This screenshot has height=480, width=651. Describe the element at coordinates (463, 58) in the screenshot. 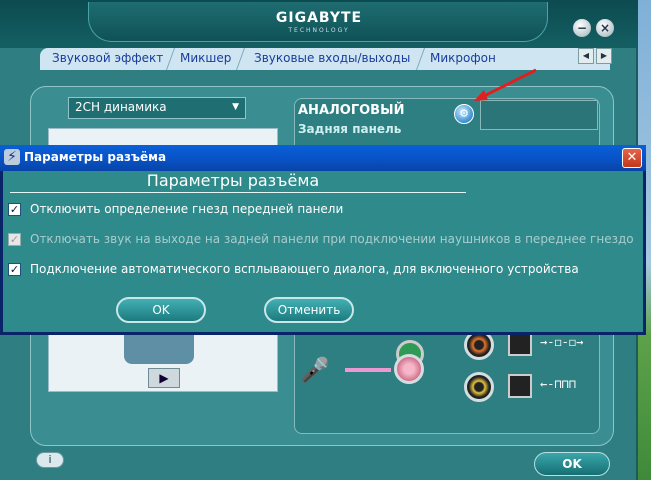

I see `tab-microphone: Микрофон` at that location.